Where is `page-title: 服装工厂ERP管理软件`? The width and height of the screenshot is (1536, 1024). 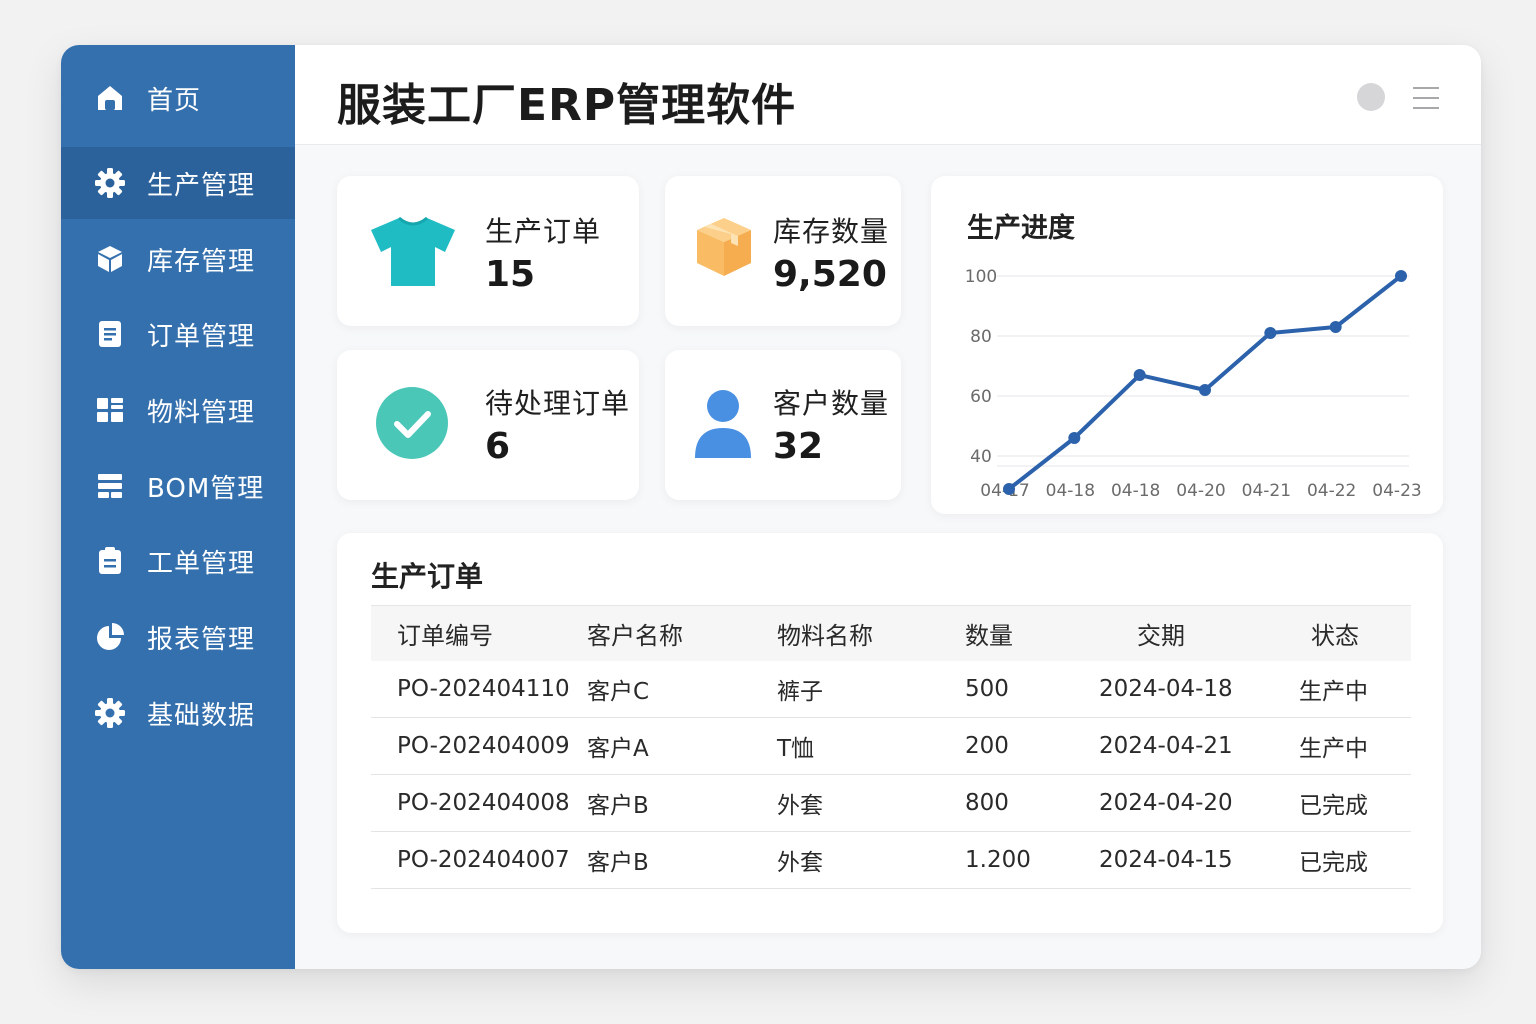 page-title: 服装工厂ERP管理软件 is located at coordinates (567, 105).